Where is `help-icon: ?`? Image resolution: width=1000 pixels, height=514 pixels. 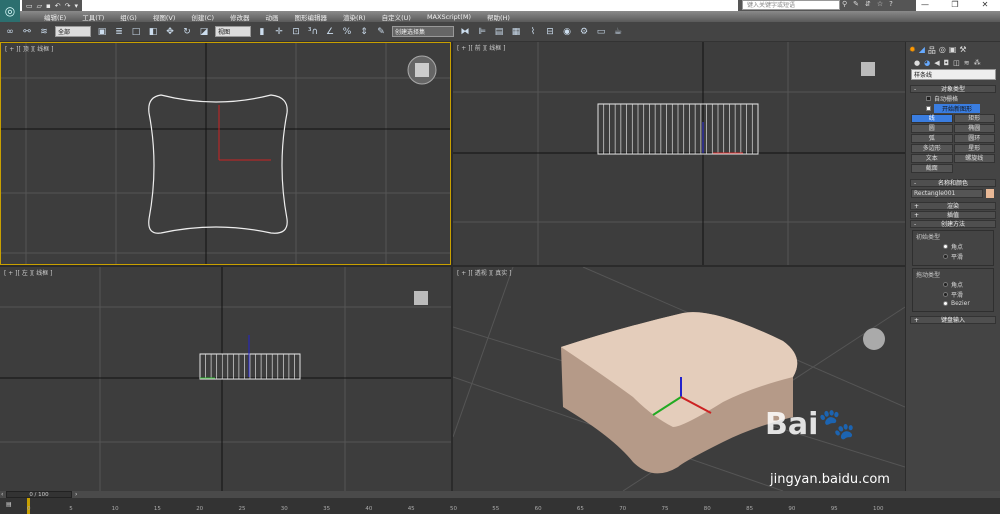
help-icon: ? is located at coordinates (891, 4).